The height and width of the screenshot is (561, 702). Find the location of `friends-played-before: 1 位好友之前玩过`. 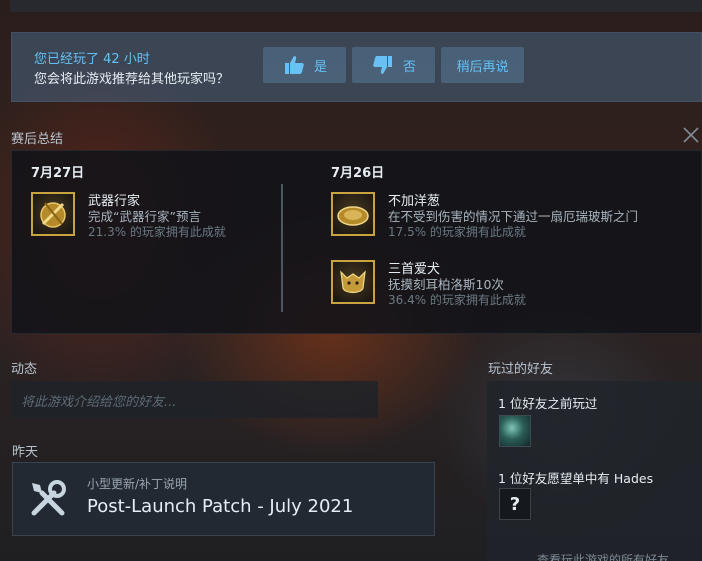

friends-played-before: 1 位好友之前玩过 is located at coordinates (548, 403).